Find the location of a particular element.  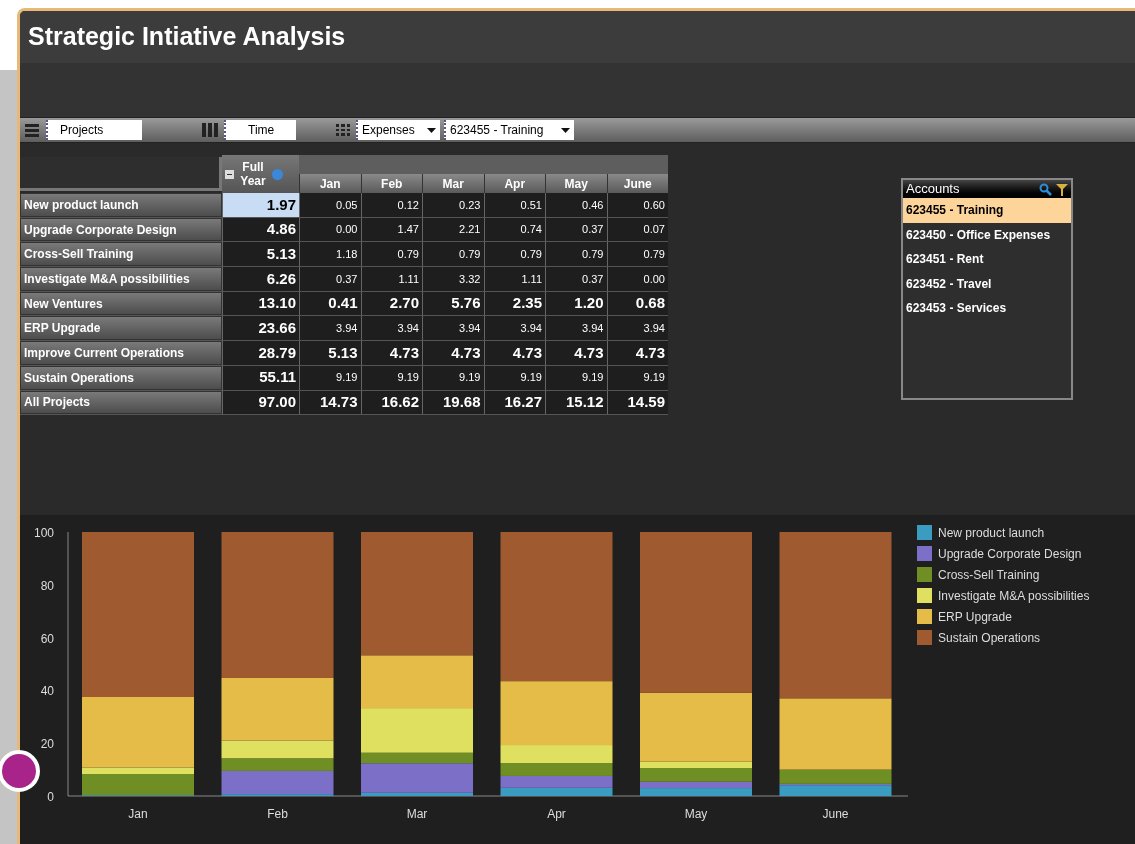

category-label: Apr is located at coordinates (556, 814).